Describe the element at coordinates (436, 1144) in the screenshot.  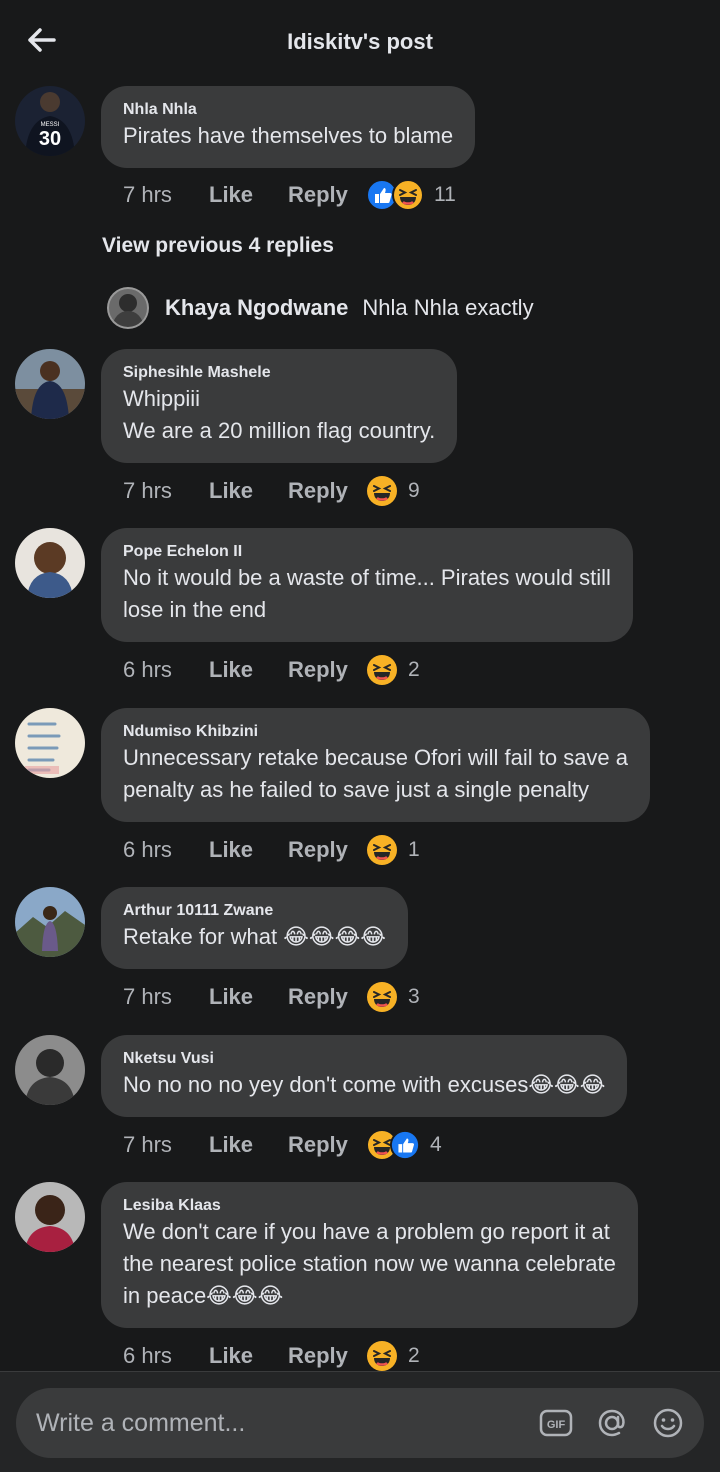
I see `reaction-count: 4` at that location.